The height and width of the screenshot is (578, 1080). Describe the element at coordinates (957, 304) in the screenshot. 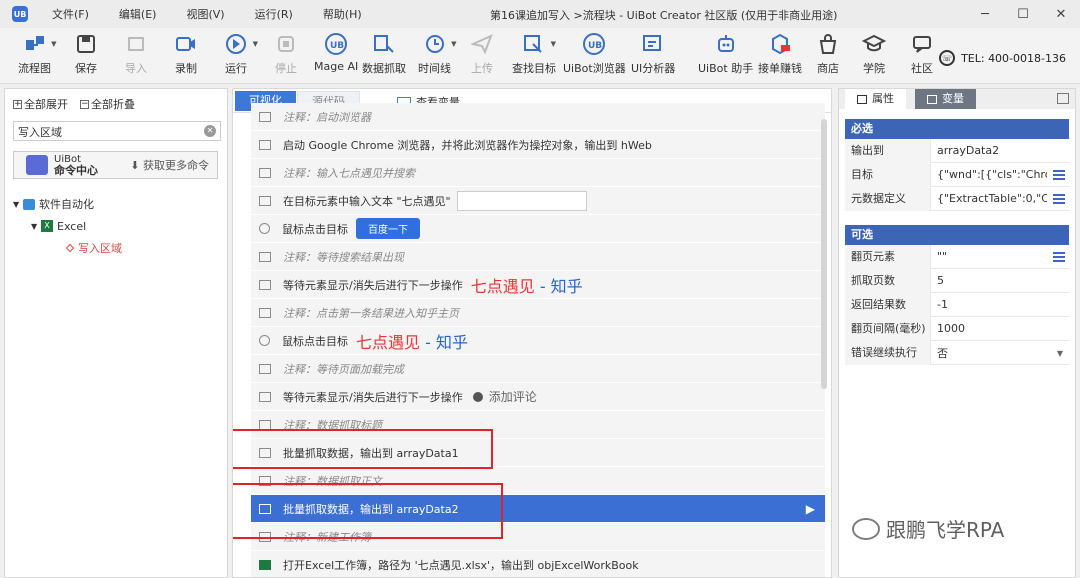

I see `prop-row-result-count: 返回结果数 -1` at that location.